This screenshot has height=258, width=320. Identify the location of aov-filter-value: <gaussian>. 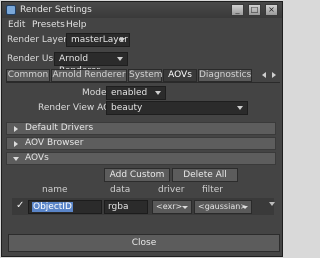
(222, 206).